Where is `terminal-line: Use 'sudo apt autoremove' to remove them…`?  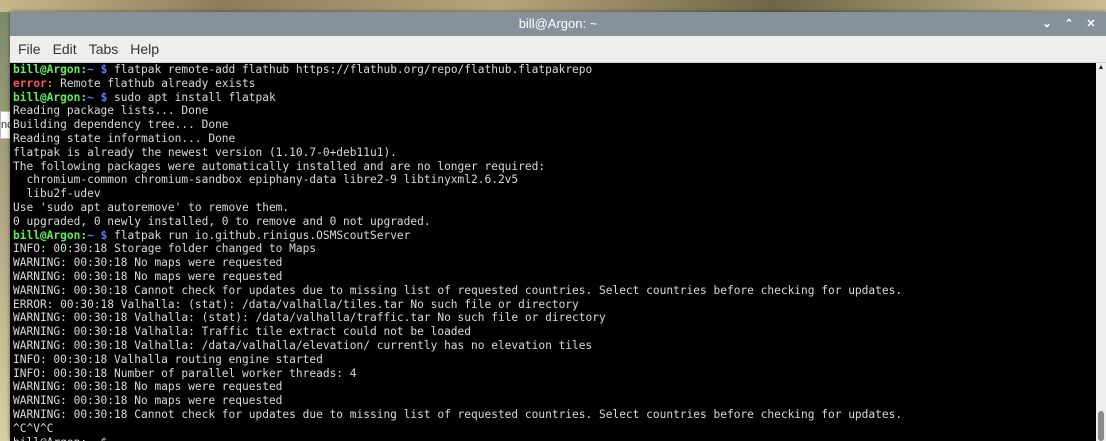
terminal-line: Use 'sudo apt autoremove' to remove them… is located at coordinates (553, 208).